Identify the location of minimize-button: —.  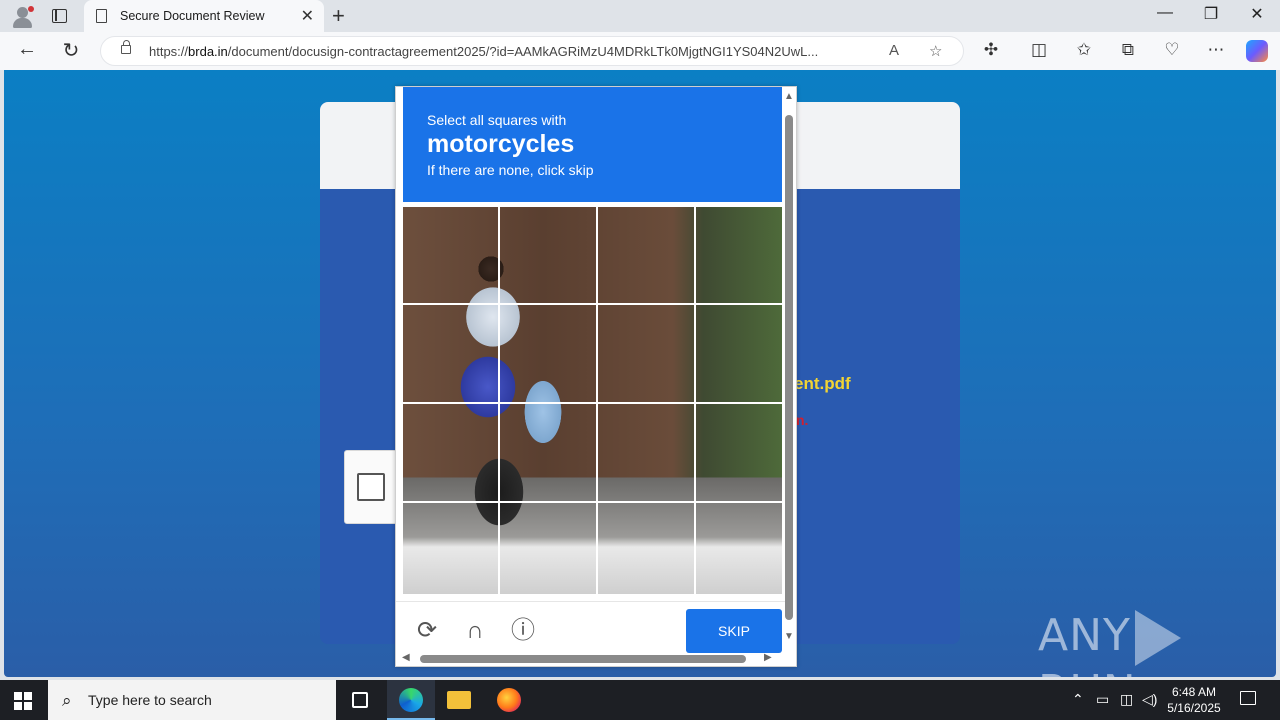
(1165, 13).